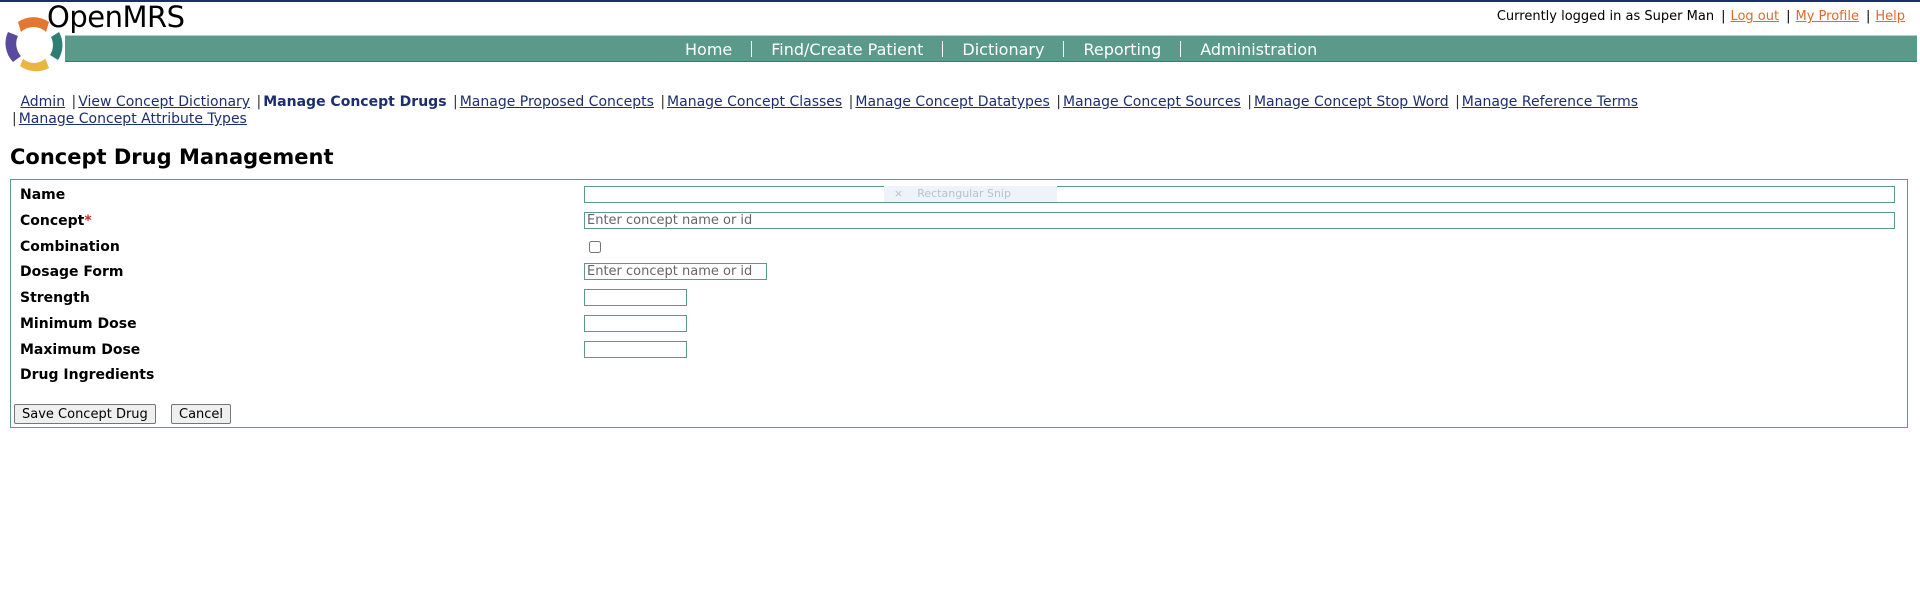 Image resolution: width=1920 pixels, height=605 pixels. Describe the element at coordinates (52, 221) in the screenshot. I see `concept-label-text: Concept` at that location.